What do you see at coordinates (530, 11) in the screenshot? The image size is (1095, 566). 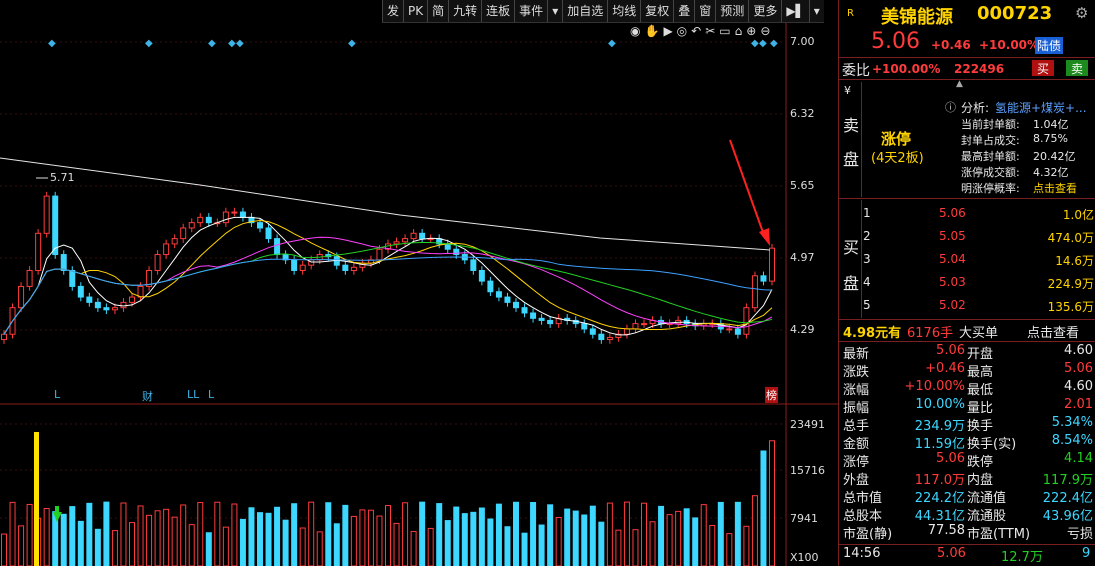 I see `toolbar-event-button: 事件` at bounding box center [530, 11].